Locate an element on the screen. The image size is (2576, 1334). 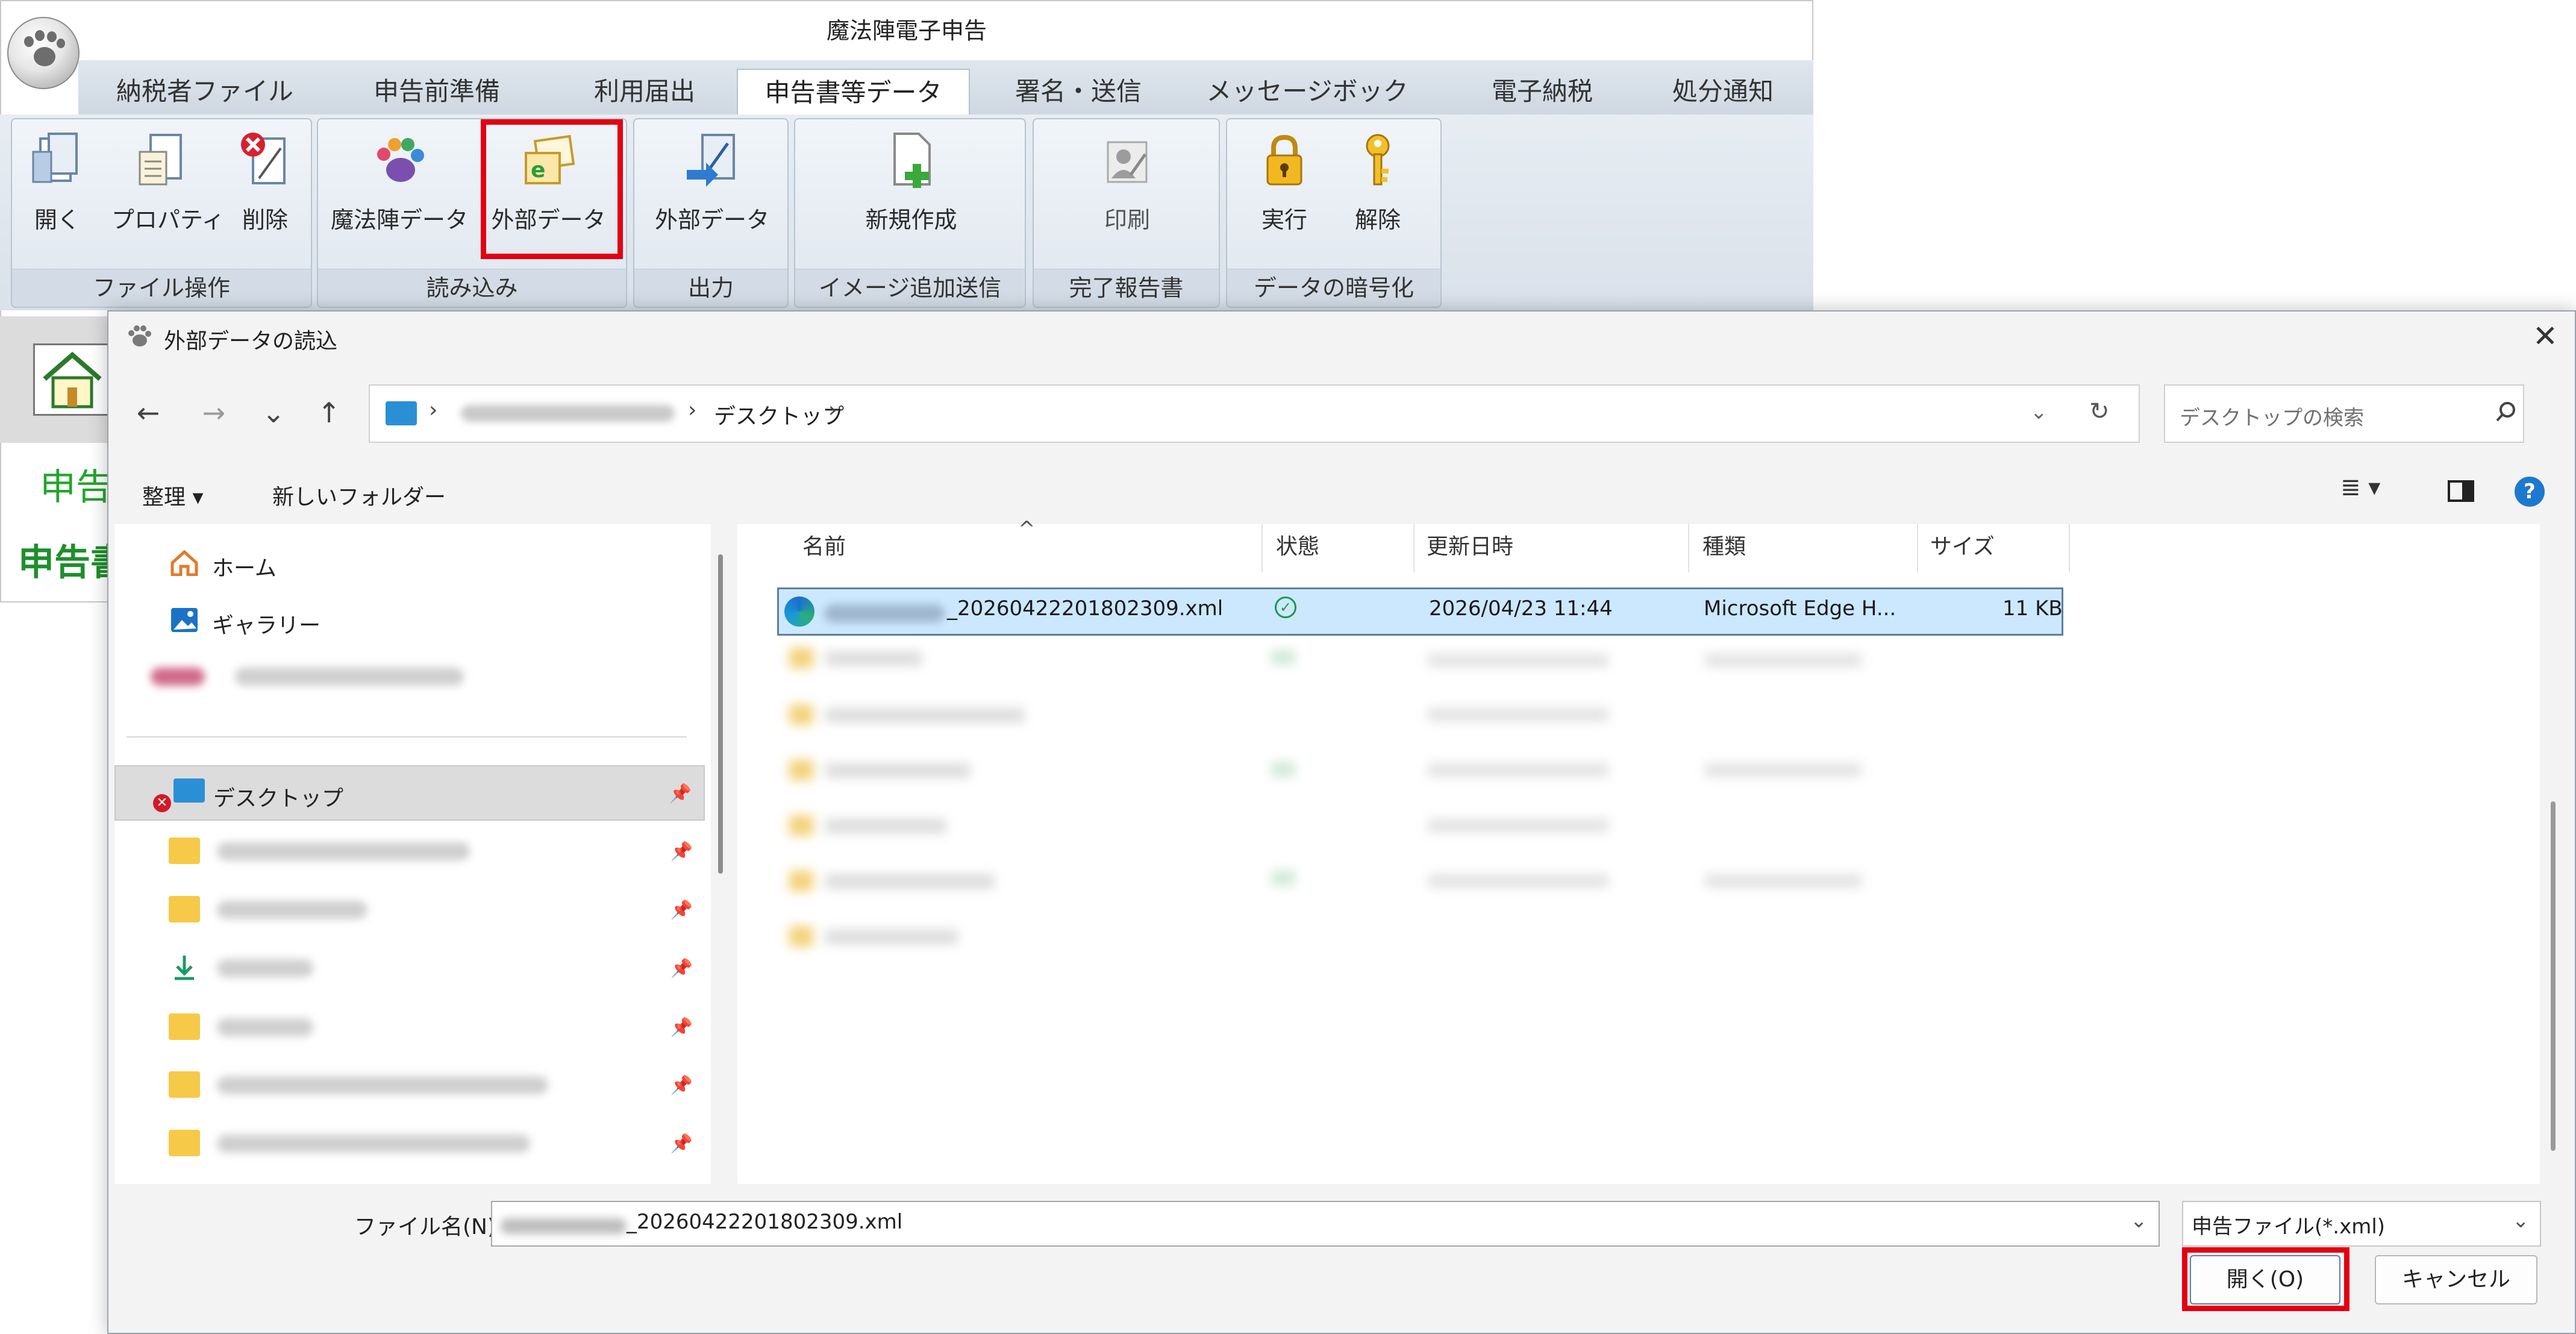
tab-disposition-notice: 処分通知 is located at coordinates (1723, 91).